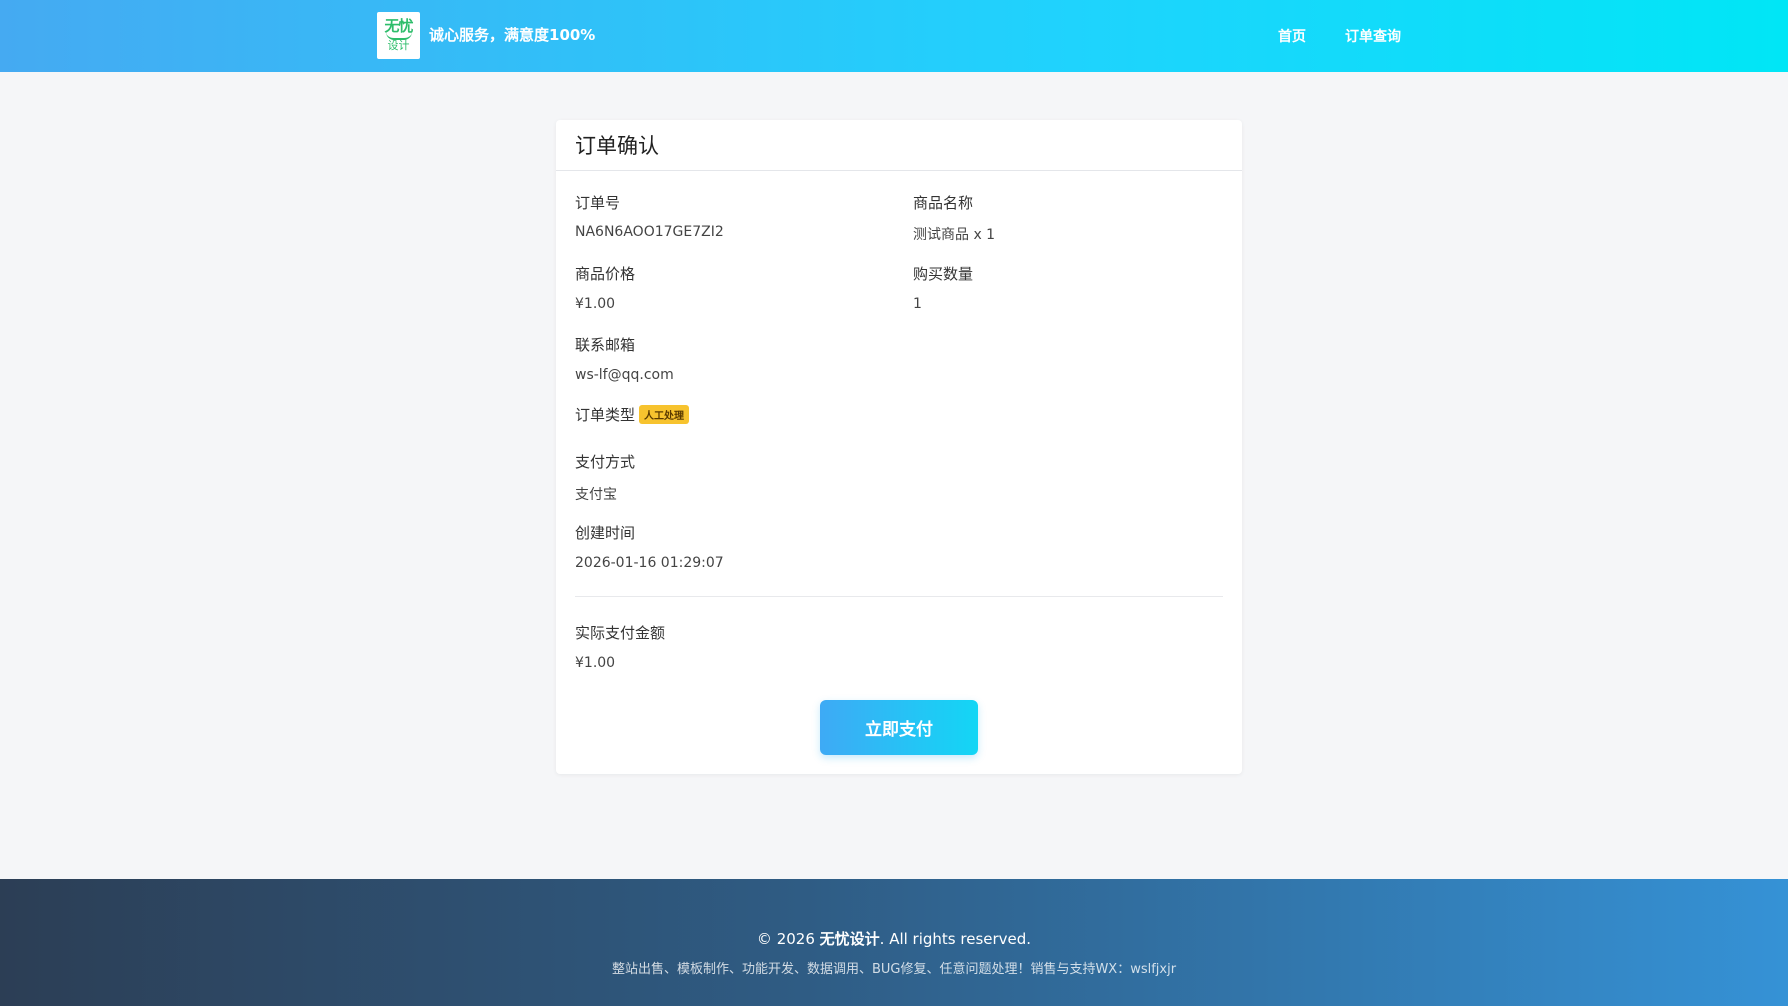 Image resolution: width=1788 pixels, height=1006 pixels. I want to click on order-type-label: 订单类型, so click(605, 415).